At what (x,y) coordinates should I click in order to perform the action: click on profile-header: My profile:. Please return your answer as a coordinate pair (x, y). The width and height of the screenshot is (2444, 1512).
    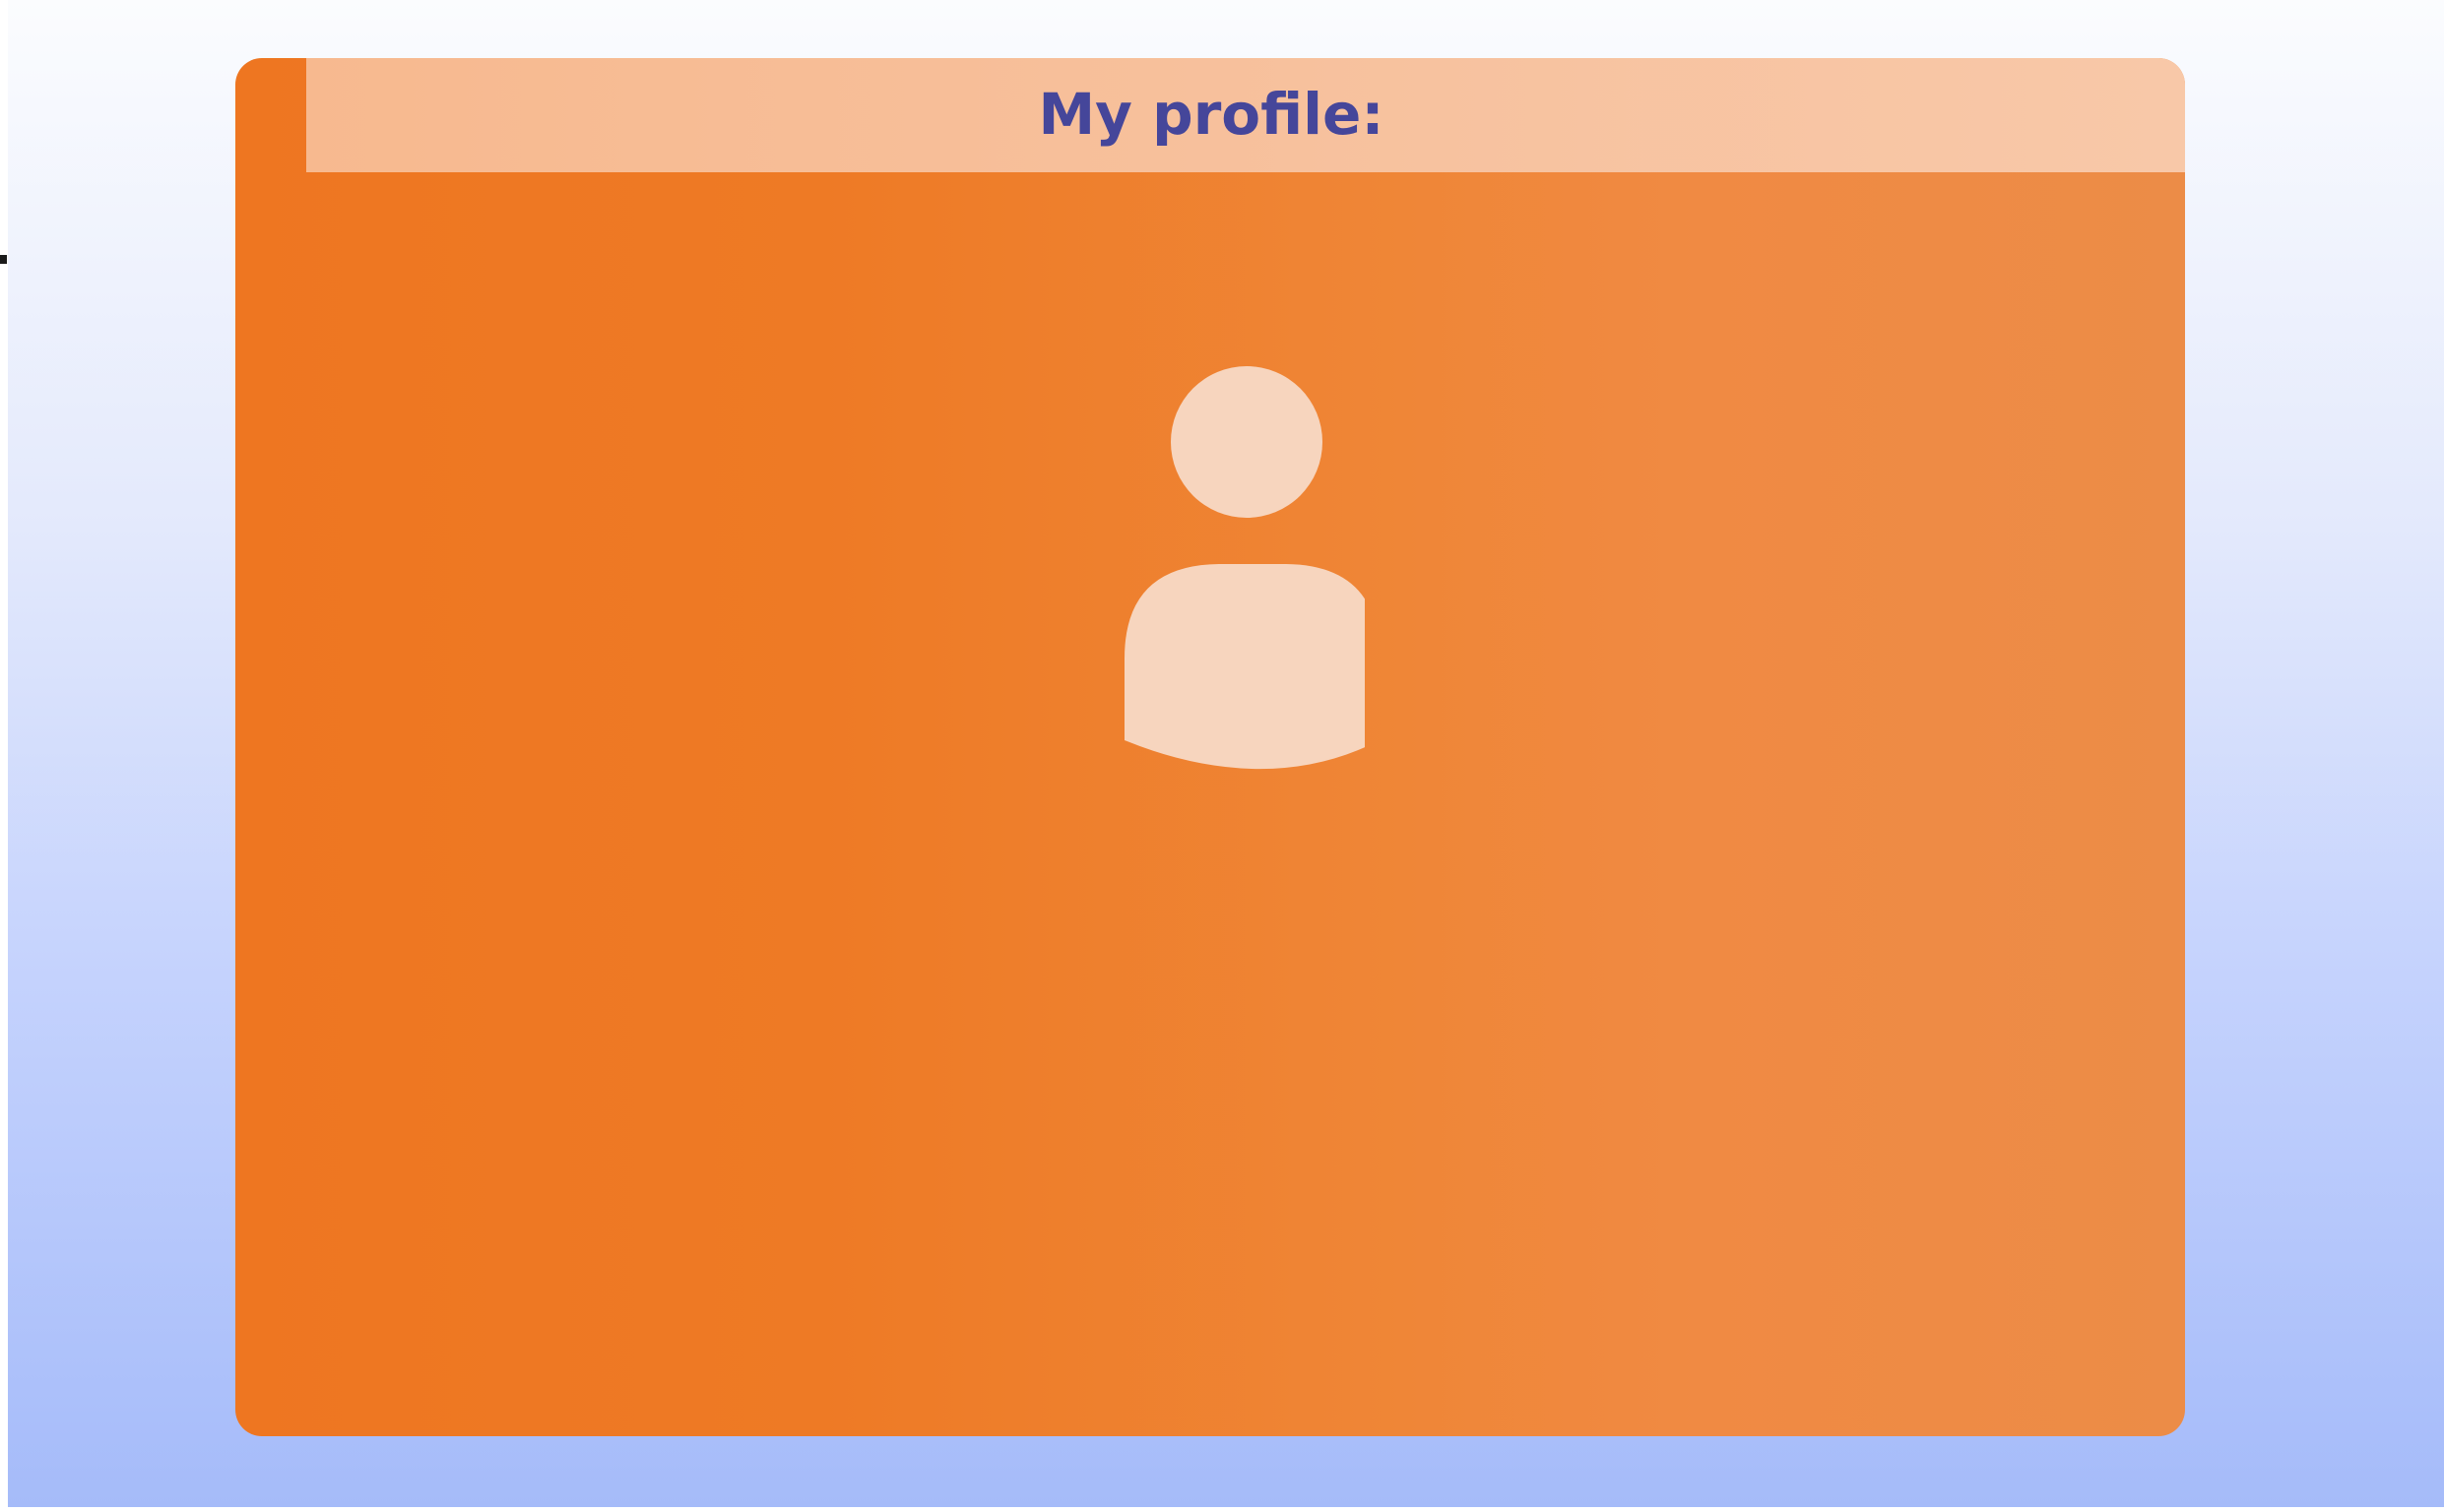
    Looking at the image, I should click on (1246, 115).